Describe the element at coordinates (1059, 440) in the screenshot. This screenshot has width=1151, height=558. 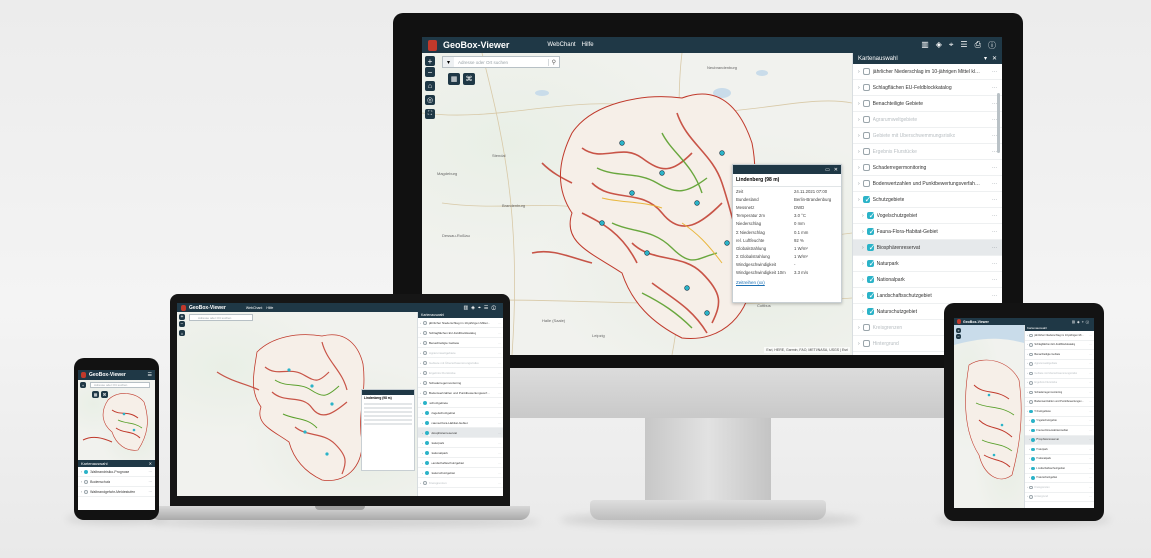
I see `tablet-layer-item: ›Biosphärenreservat···` at that location.